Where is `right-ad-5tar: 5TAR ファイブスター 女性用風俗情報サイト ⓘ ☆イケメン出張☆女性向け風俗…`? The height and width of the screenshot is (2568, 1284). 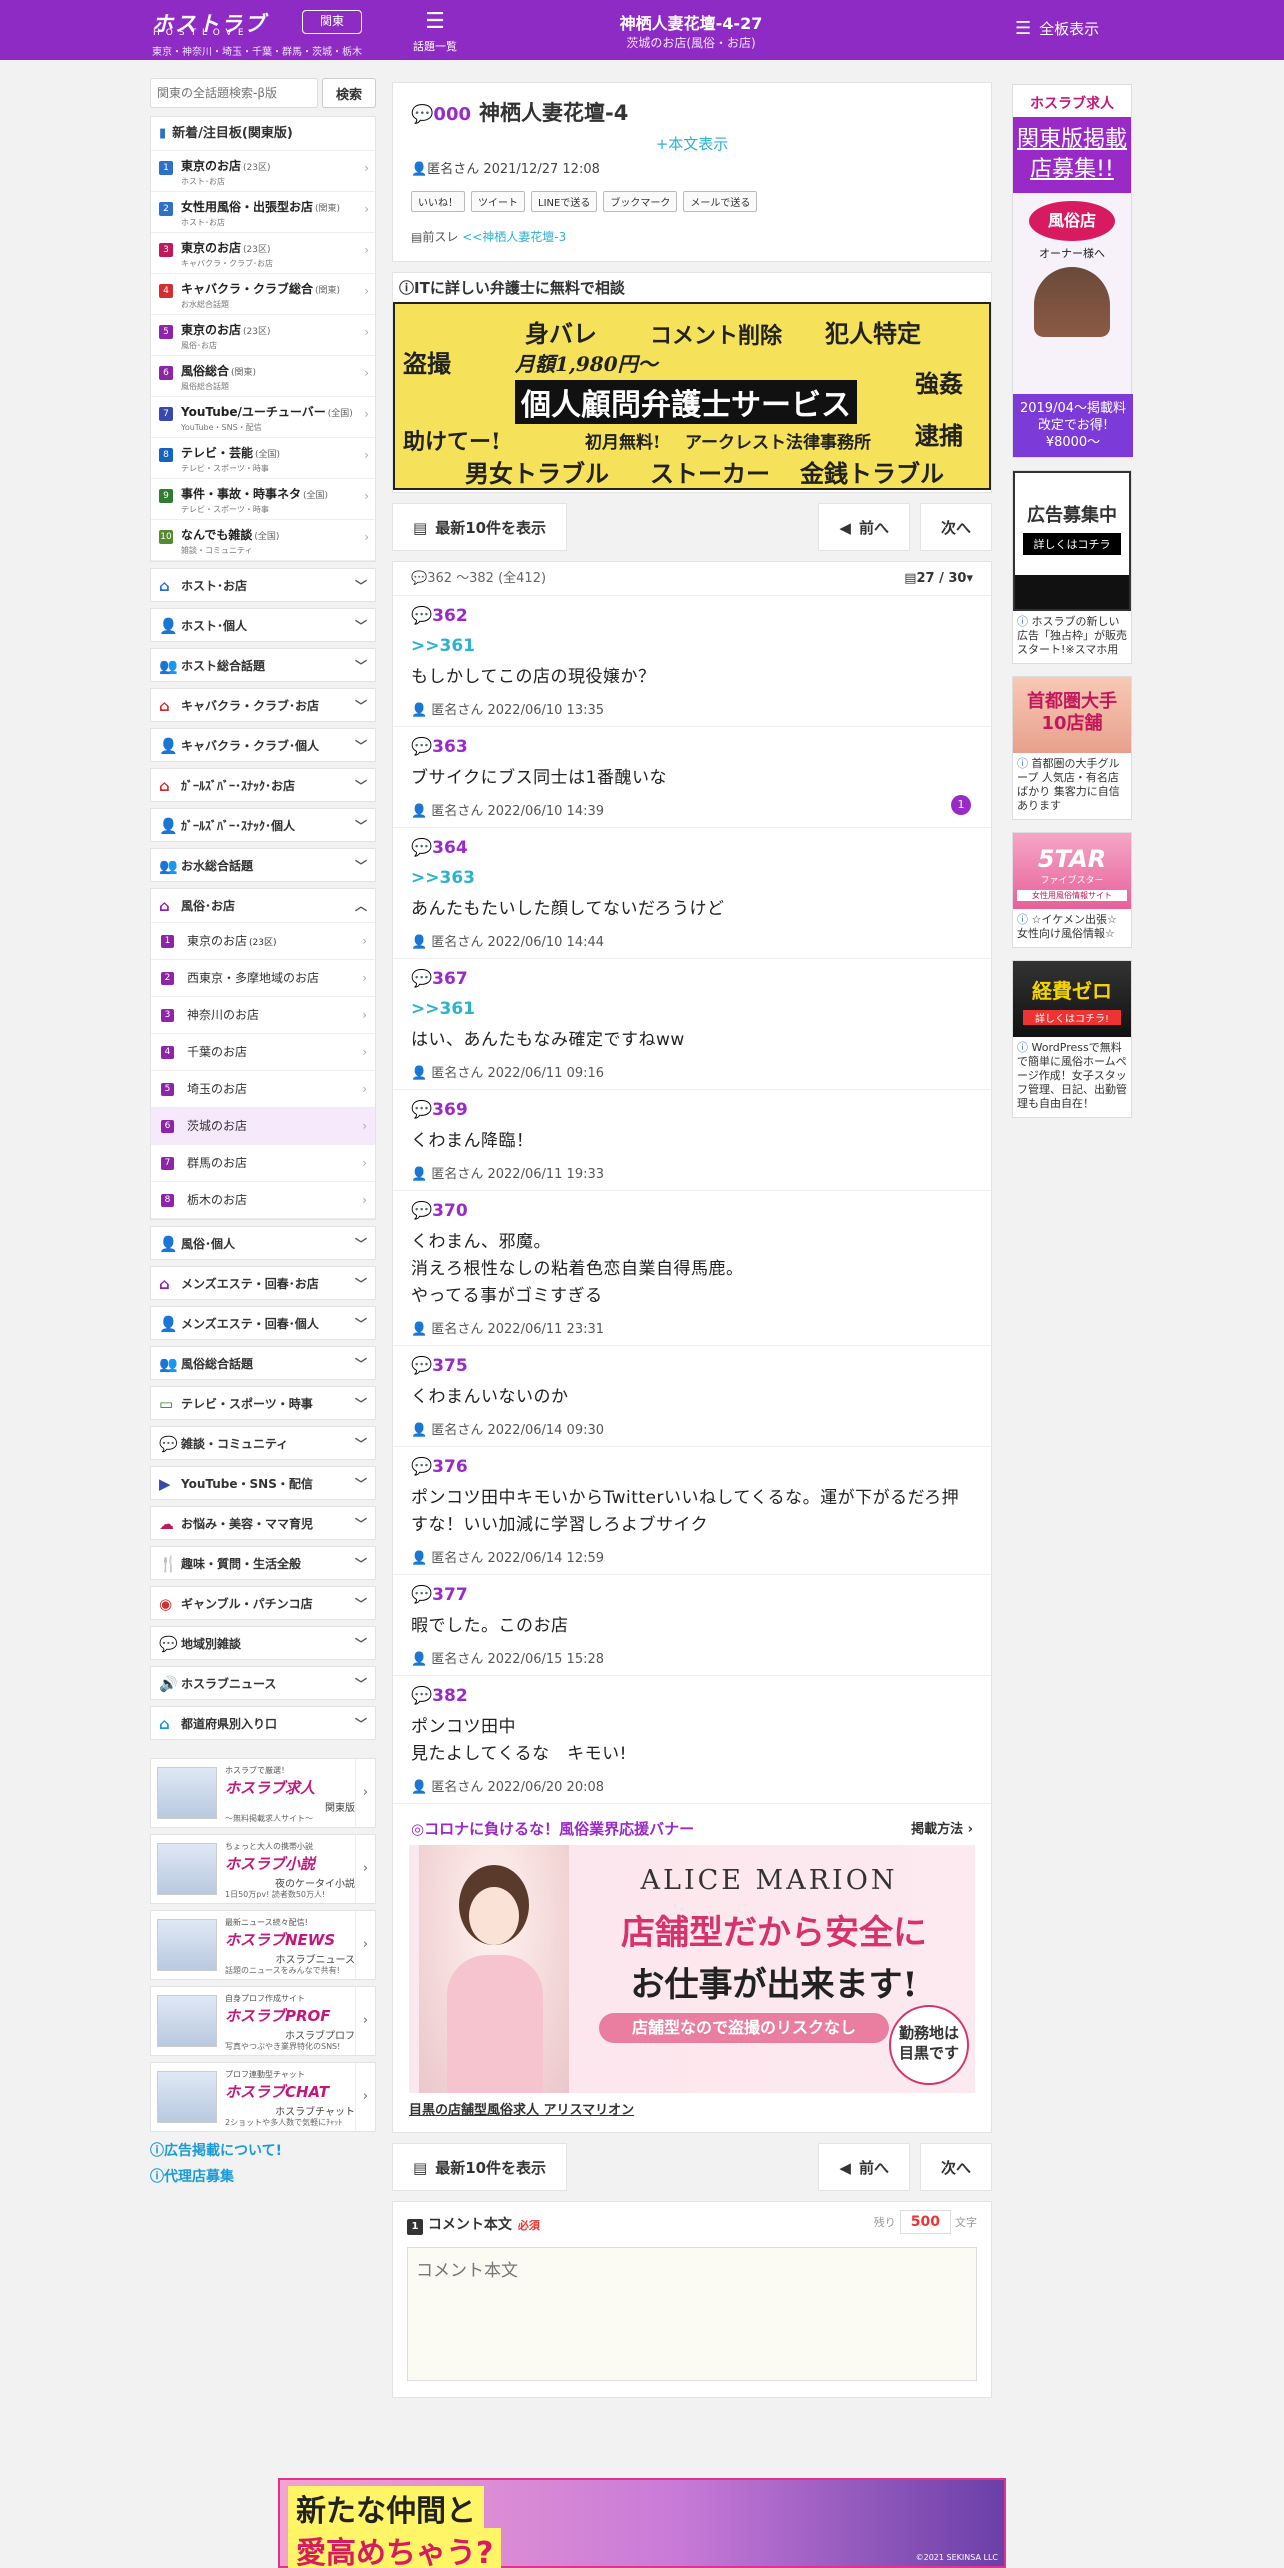
right-ad-5tar: 5TAR ファイブスター 女性用風俗情報サイト ⓘ ☆イケメン出張☆女性向け風俗… is located at coordinates (1072, 890).